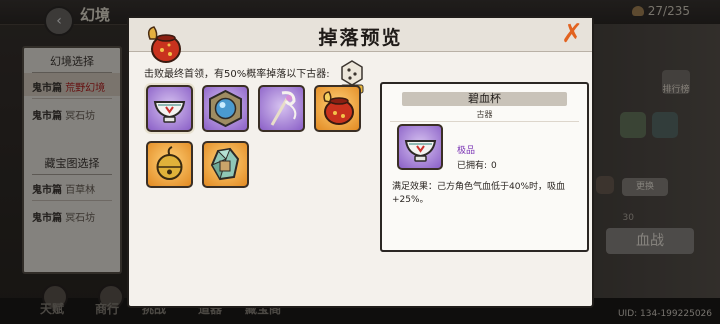 This screenshot has width=720, height=324. What do you see at coordinates (477, 166) in the screenshot?
I see `detail-owned: 已拥有: 0` at bounding box center [477, 166].